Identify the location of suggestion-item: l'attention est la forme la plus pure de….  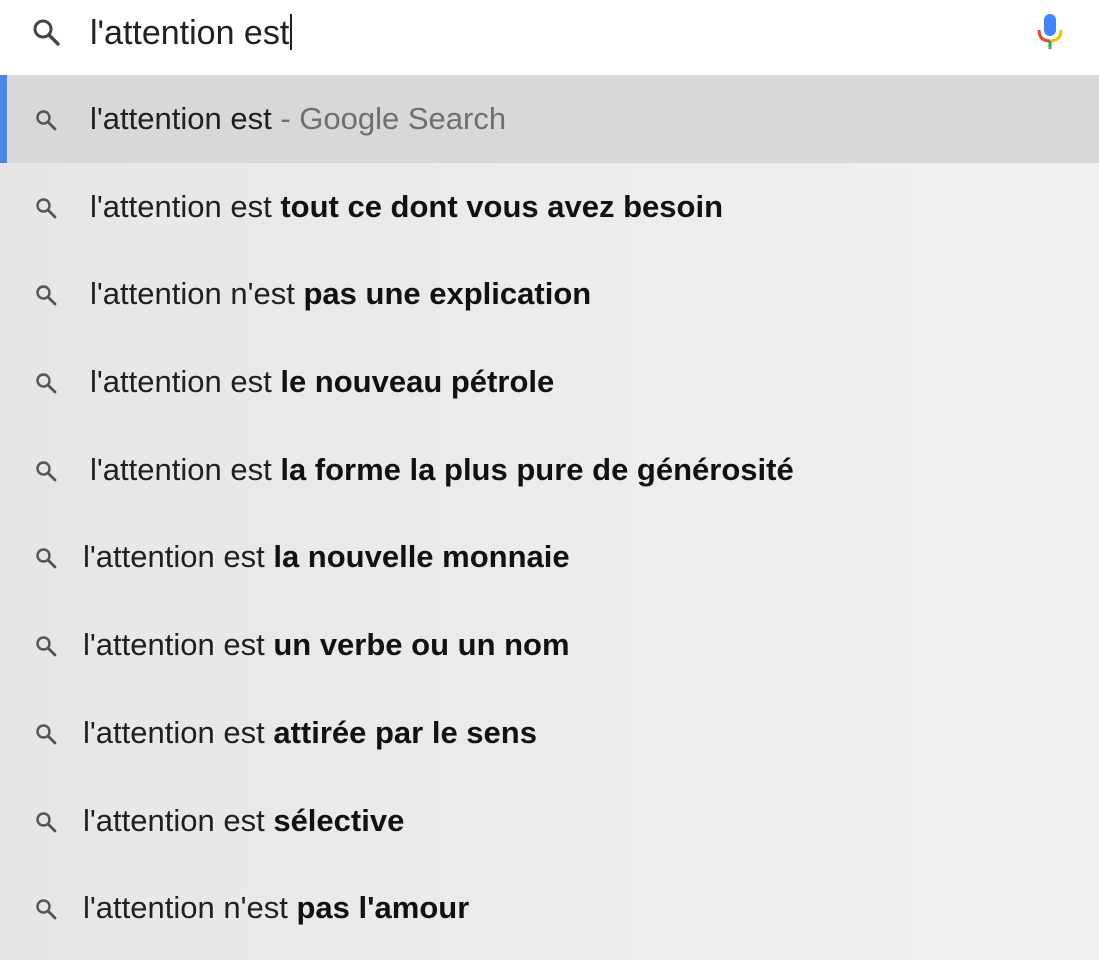
(549, 470).